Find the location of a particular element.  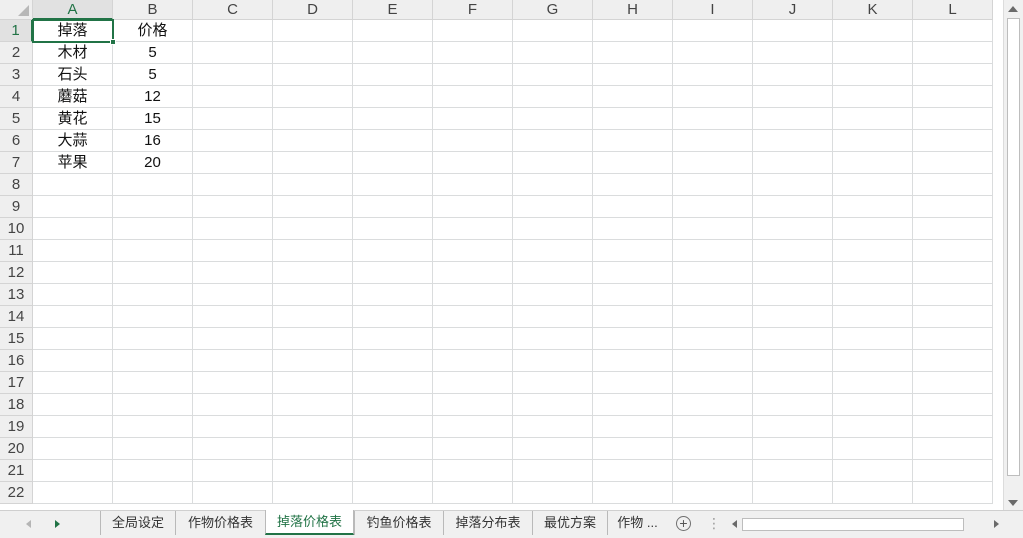

column-header-g: G is located at coordinates (553, 10).